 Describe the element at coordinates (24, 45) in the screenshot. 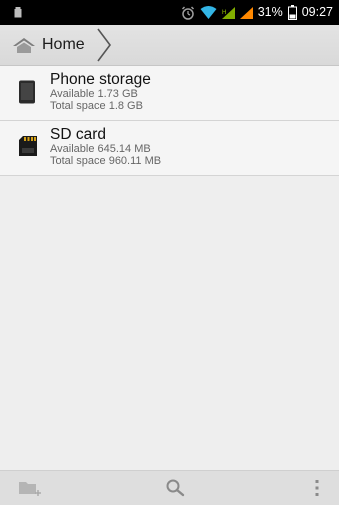

I see `home-icon` at that location.